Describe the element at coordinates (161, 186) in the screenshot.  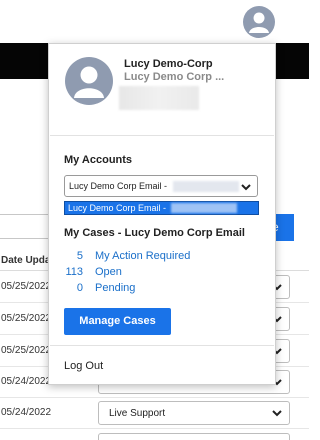
I see `account-select: Lucy Demo Corp Email -` at that location.